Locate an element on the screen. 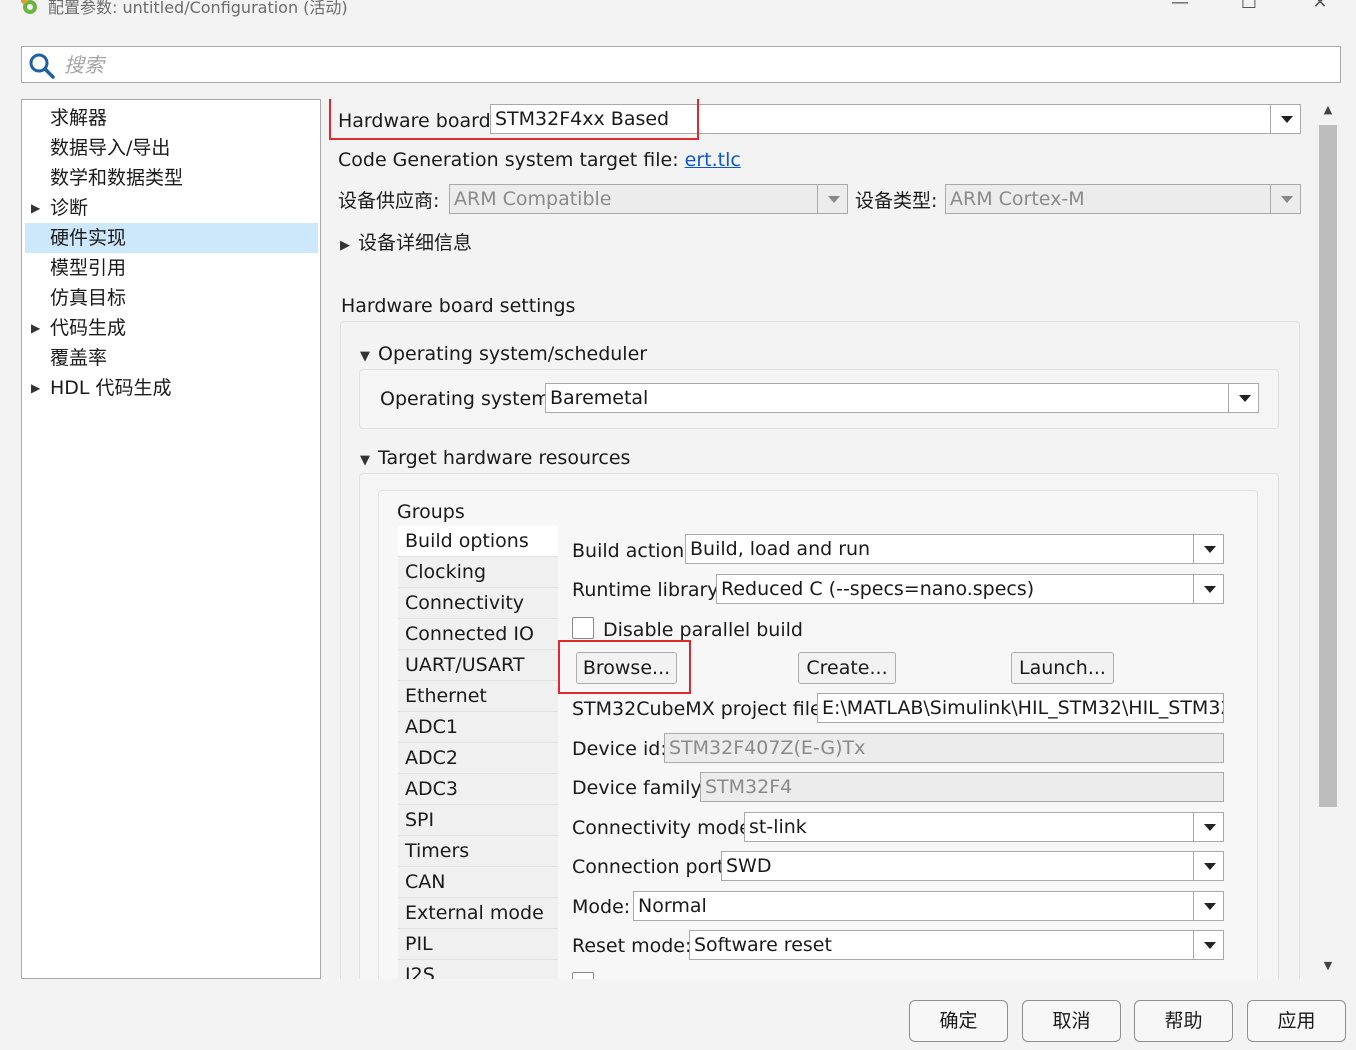 The width and height of the screenshot is (1356, 1050). apply-button: 应用 is located at coordinates (1296, 1021).